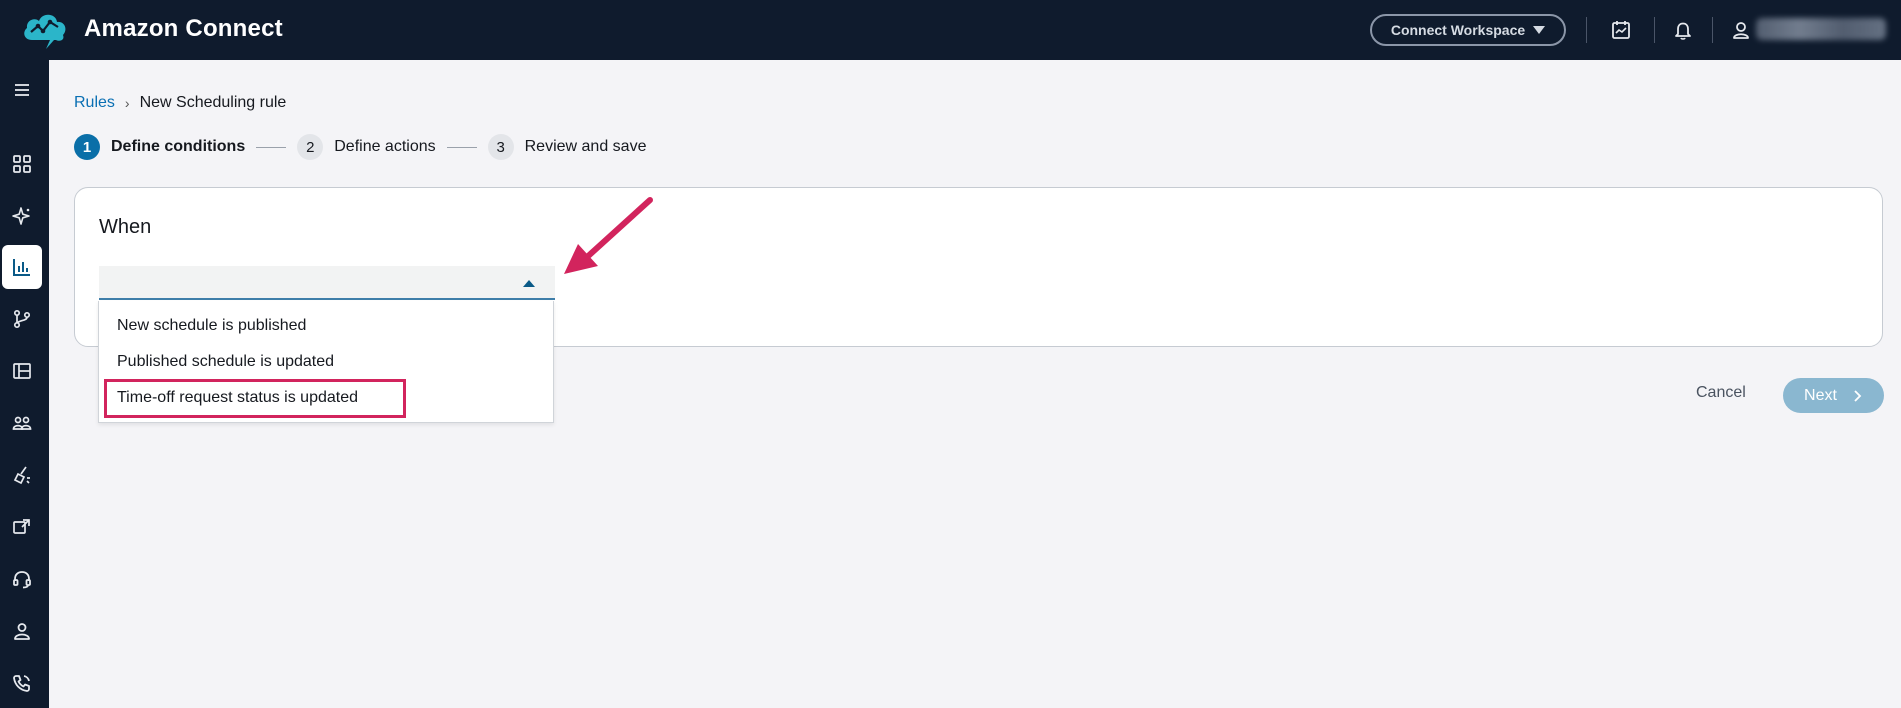 This screenshot has width=1901, height=708. I want to click on breadcrumb: Rules › New Scheduling rule, so click(180, 103).